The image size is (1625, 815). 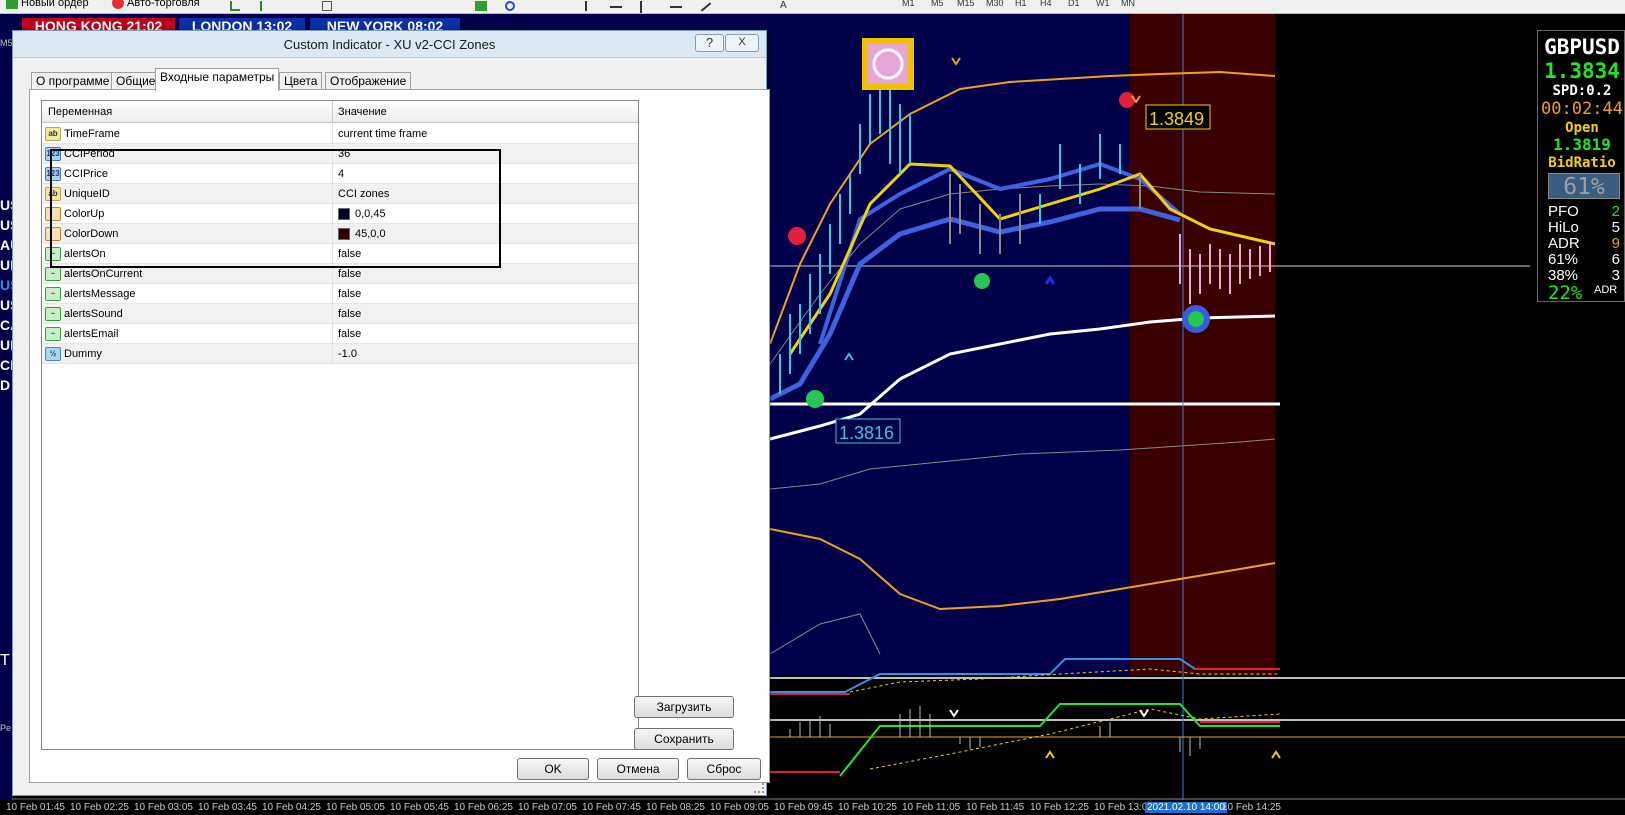 I want to click on param-row: 123 CCIPeriod 36, so click(x=340, y=154).